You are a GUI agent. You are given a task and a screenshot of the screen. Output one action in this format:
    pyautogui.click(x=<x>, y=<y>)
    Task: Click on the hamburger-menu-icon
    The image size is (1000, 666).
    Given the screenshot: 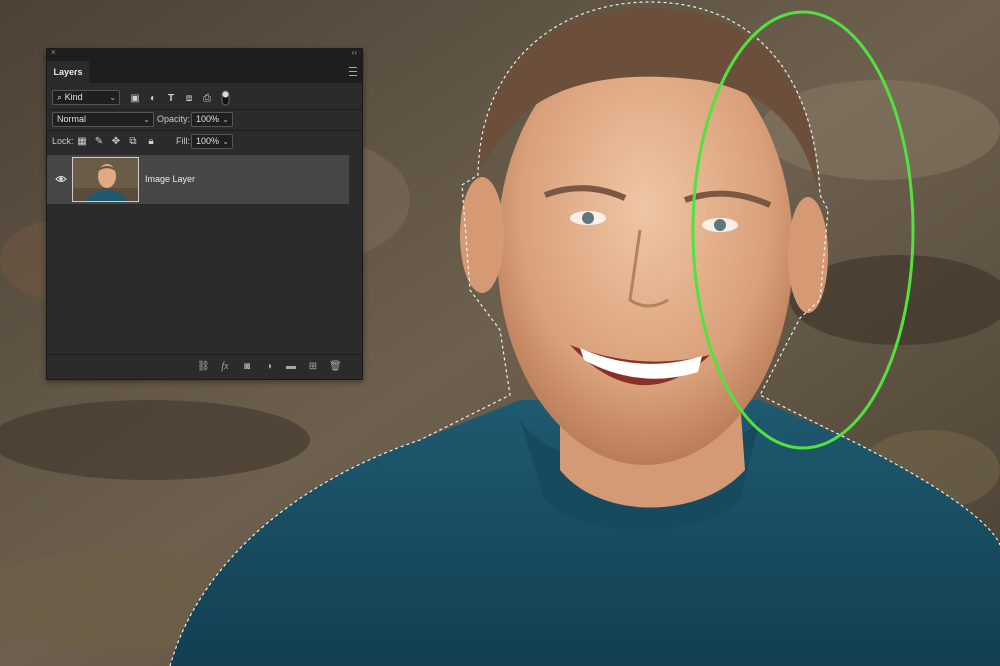 What is the action you would take?
    pyautogui.click(x=353, y=71)
    